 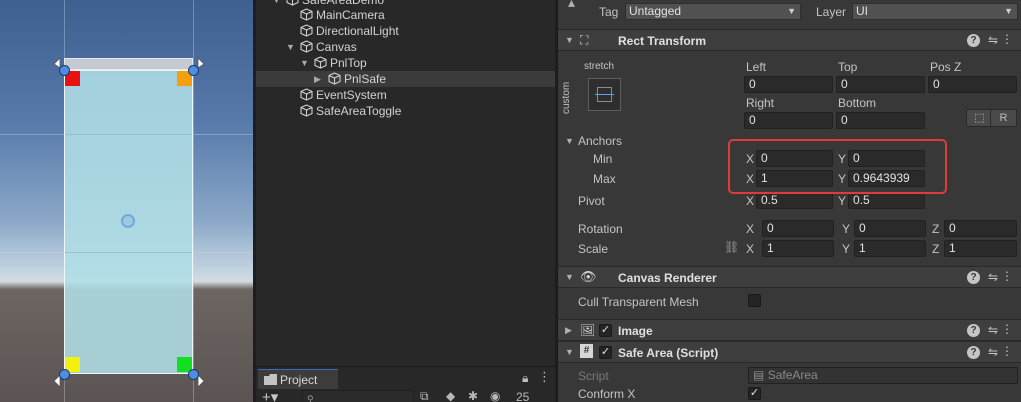 What do you see at coordinates (890, 248) in the screenshot?
I see `scale-y-field: 1` at bounding box center [890, 248].